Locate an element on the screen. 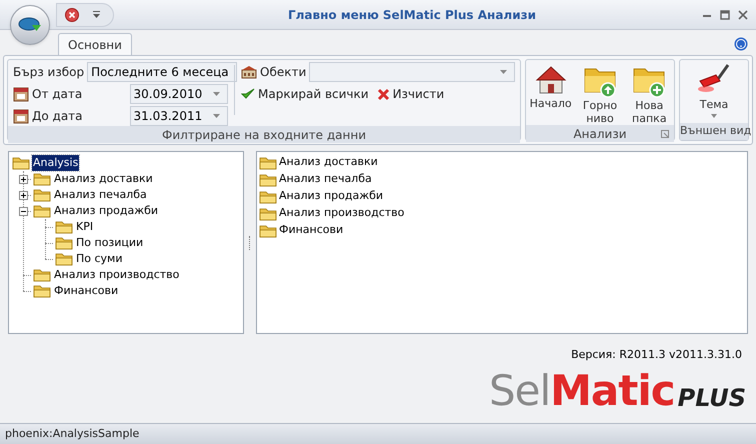 The width and height of the screenshot is (756, 444). maximize-icon is located at coordinates (725, 15).